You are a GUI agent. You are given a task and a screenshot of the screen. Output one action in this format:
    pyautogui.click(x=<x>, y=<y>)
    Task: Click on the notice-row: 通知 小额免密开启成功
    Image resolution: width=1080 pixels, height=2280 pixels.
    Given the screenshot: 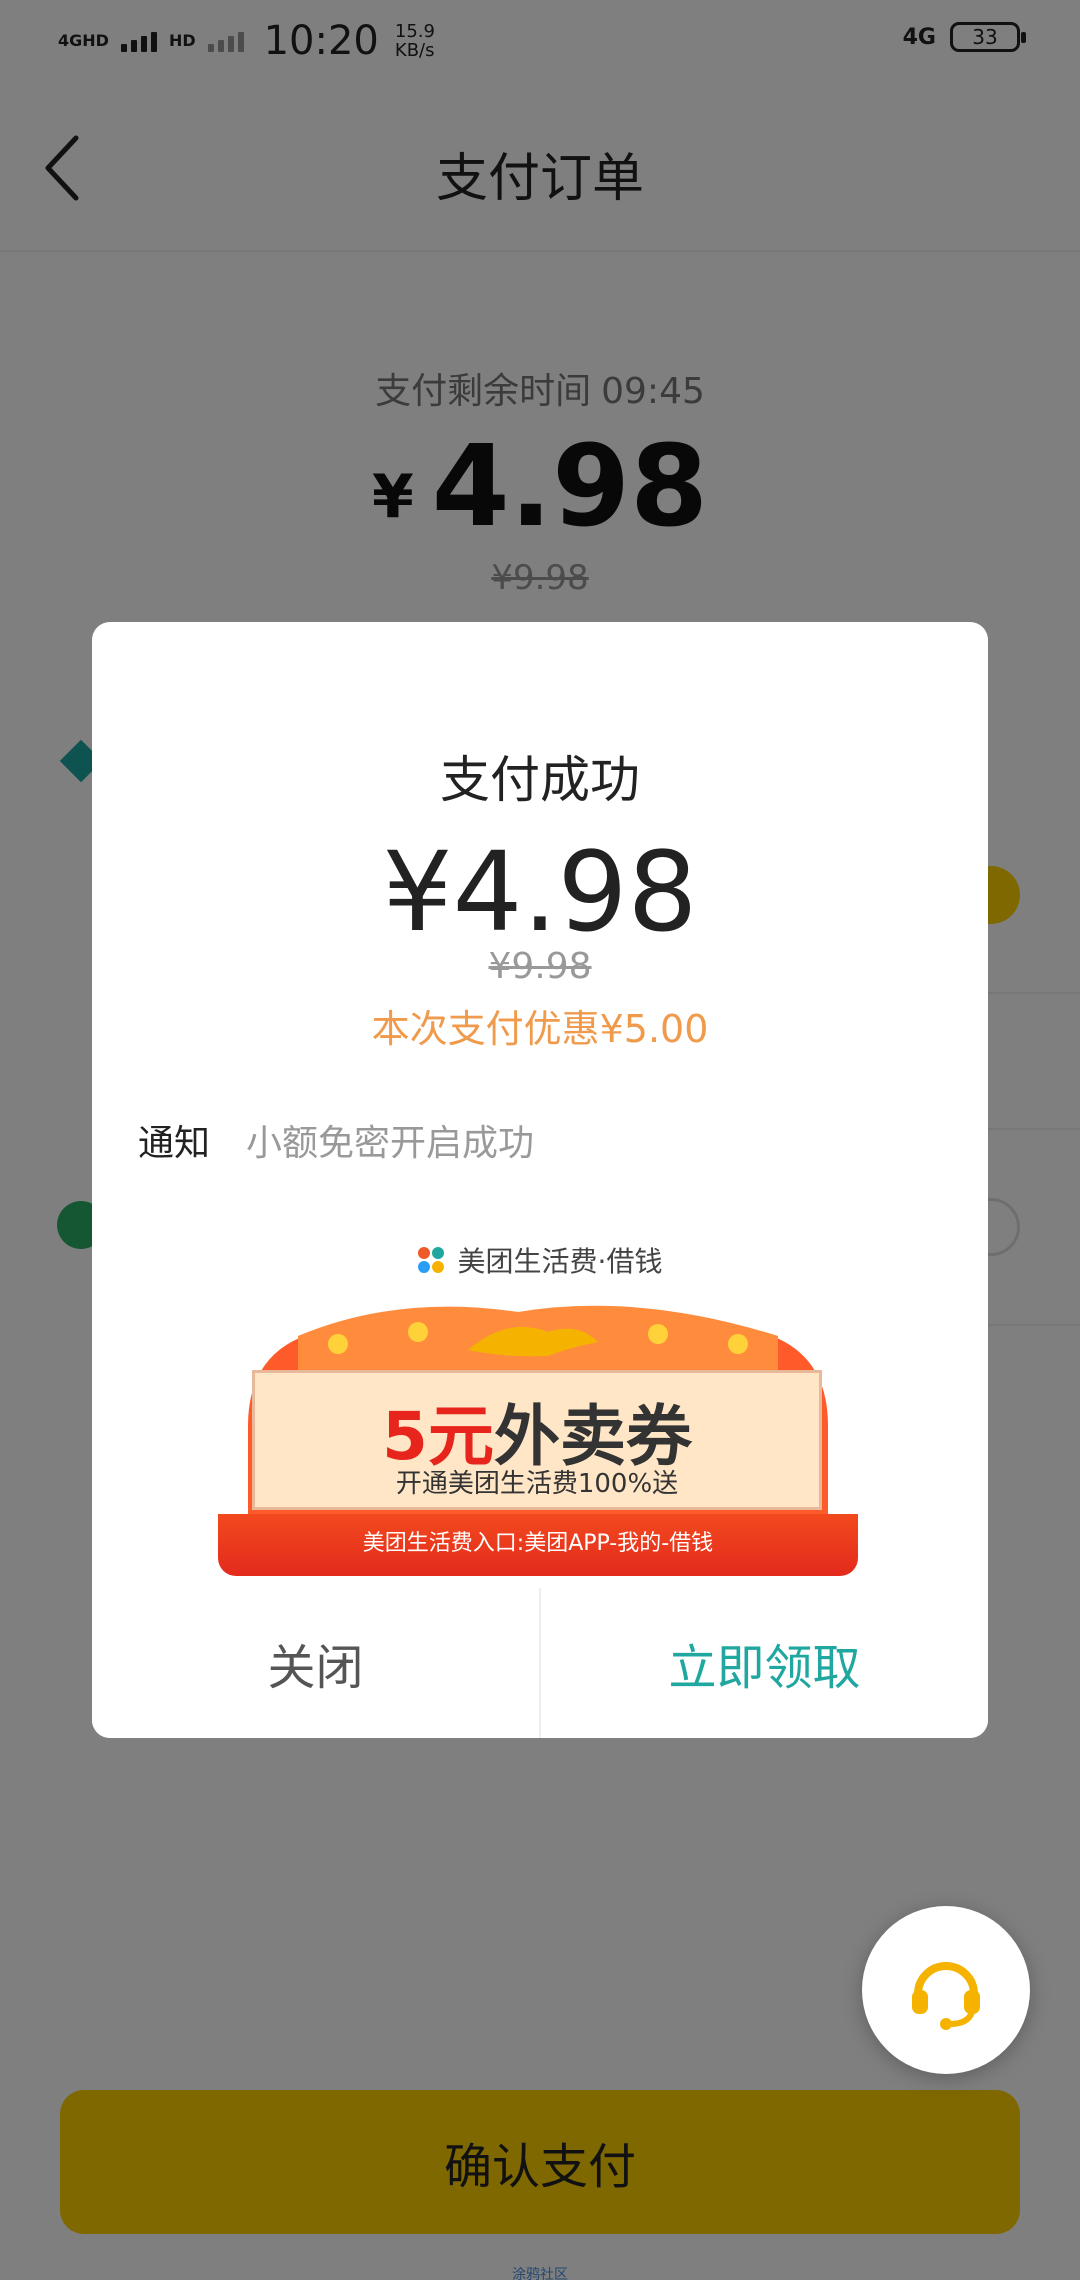 What is the action you would take?
    pyautogui.click(x=336, y=1140)
    